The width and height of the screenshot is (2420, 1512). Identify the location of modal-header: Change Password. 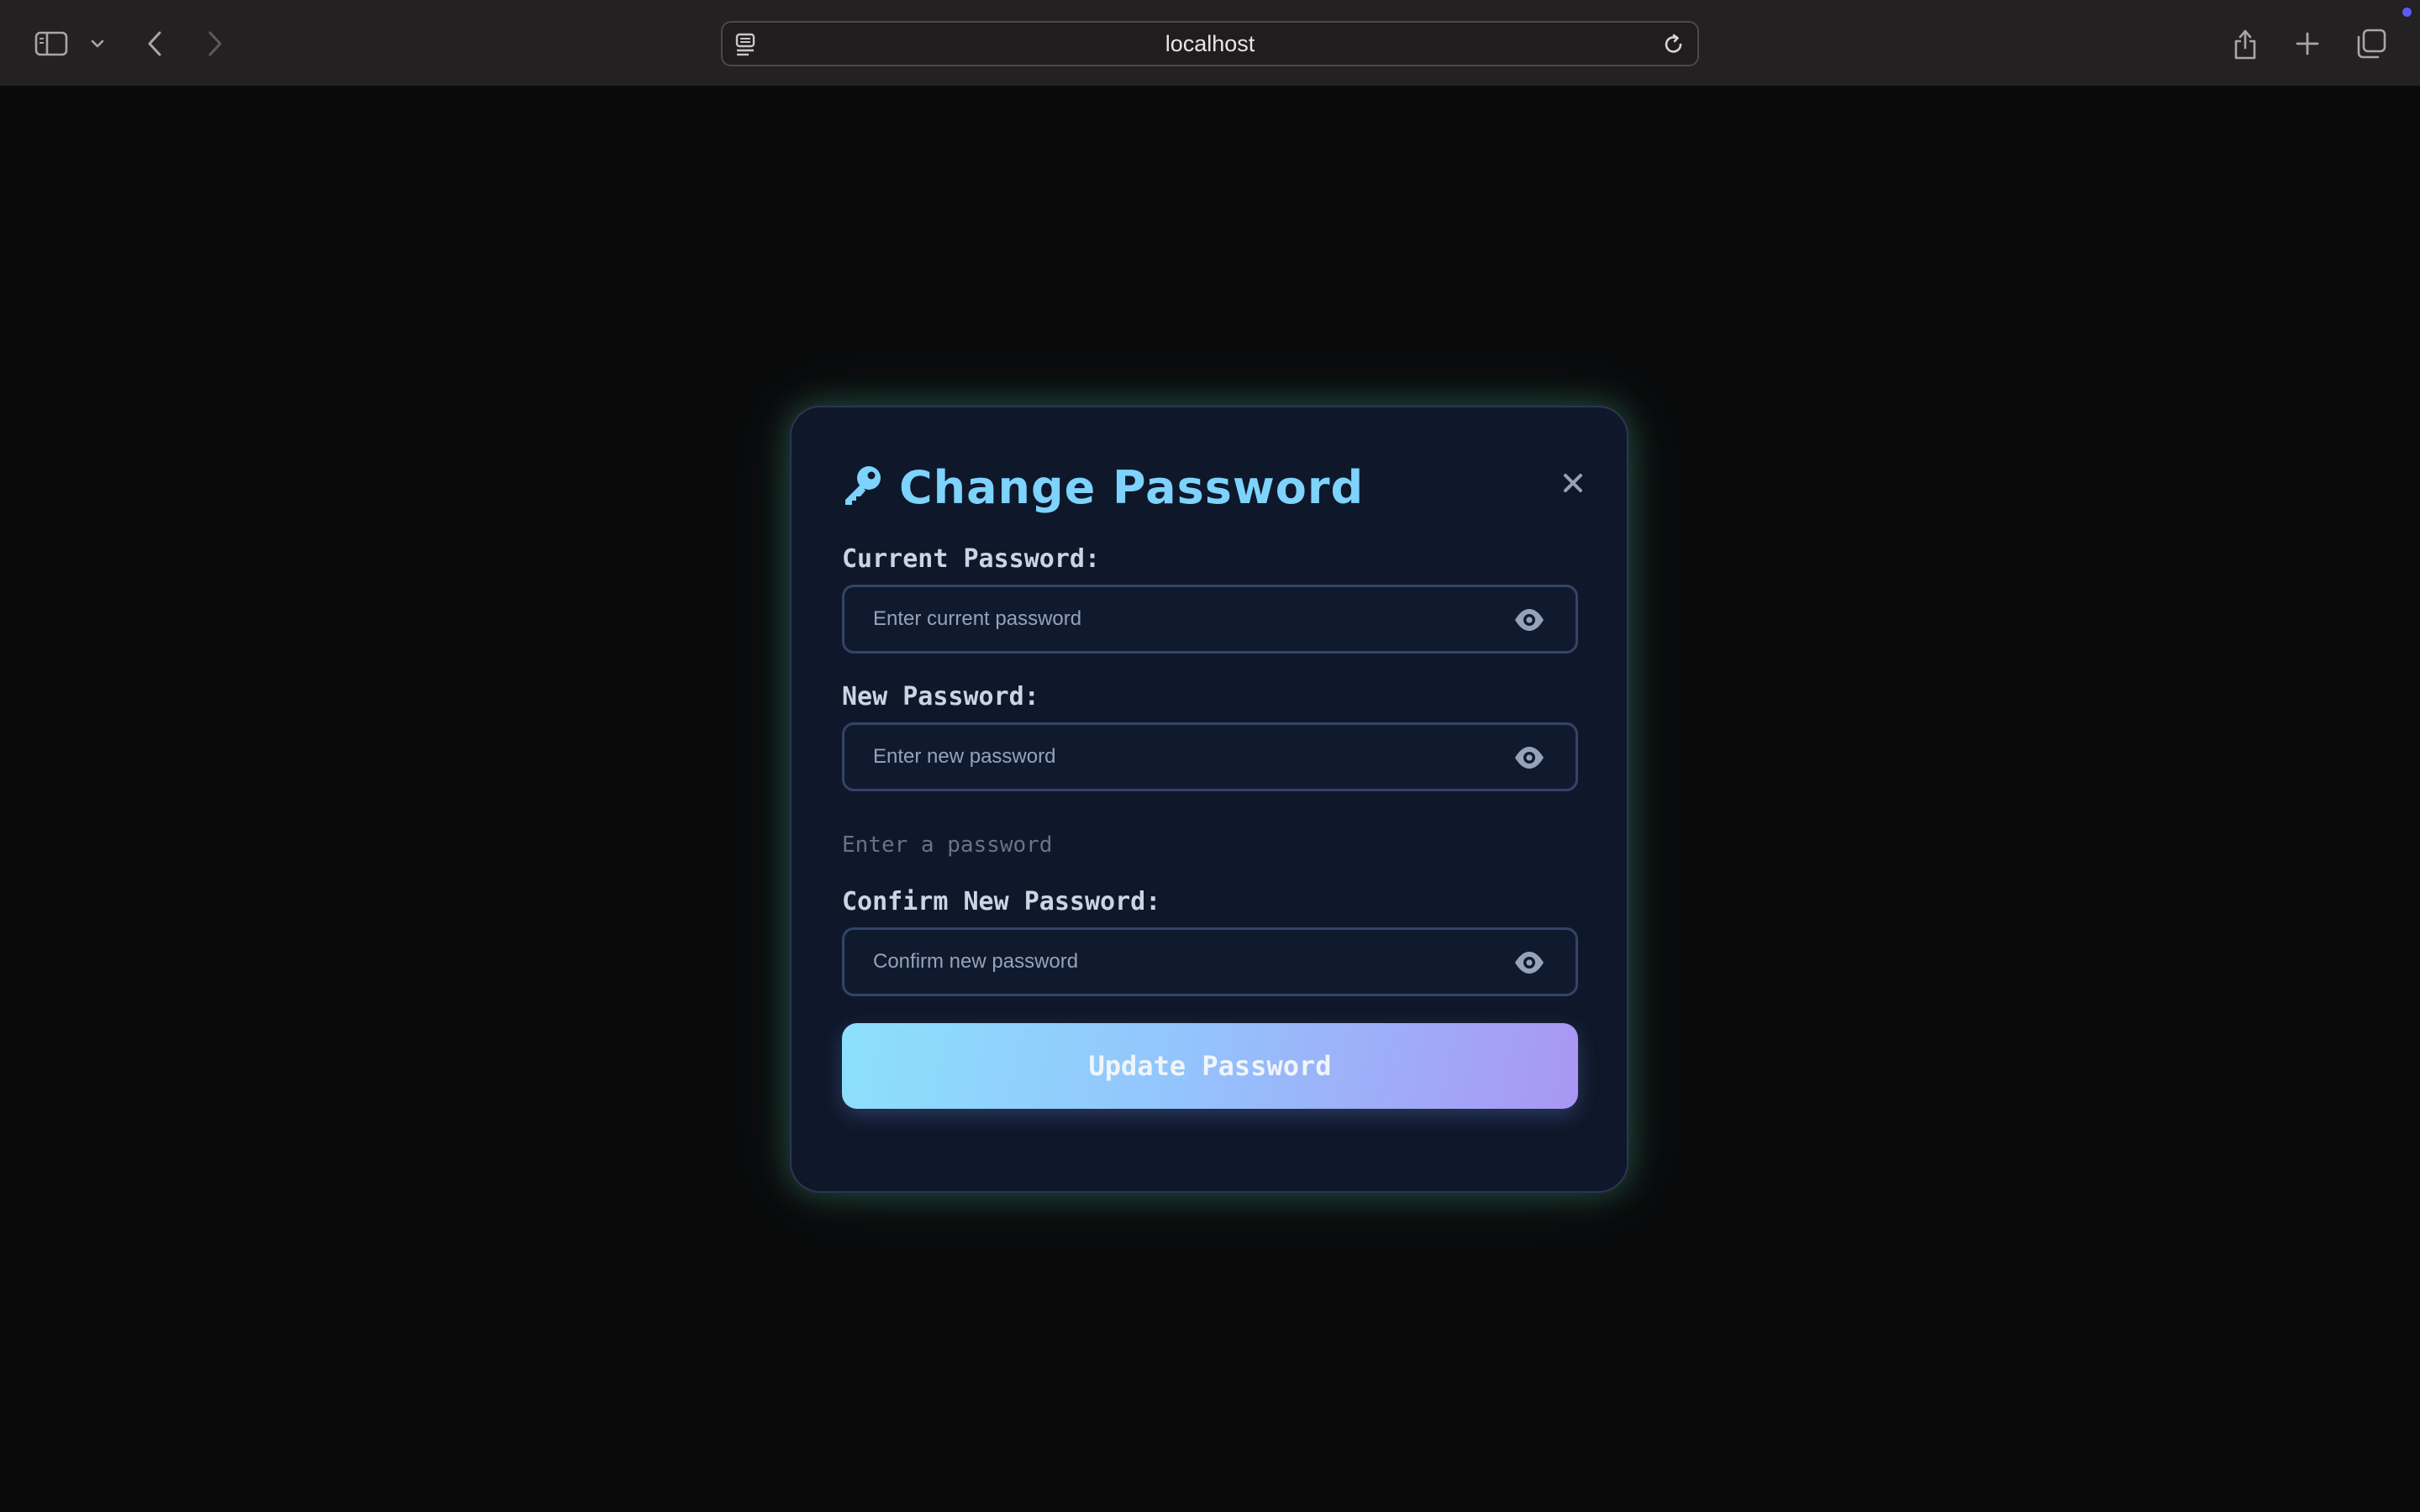
(1103, 487).